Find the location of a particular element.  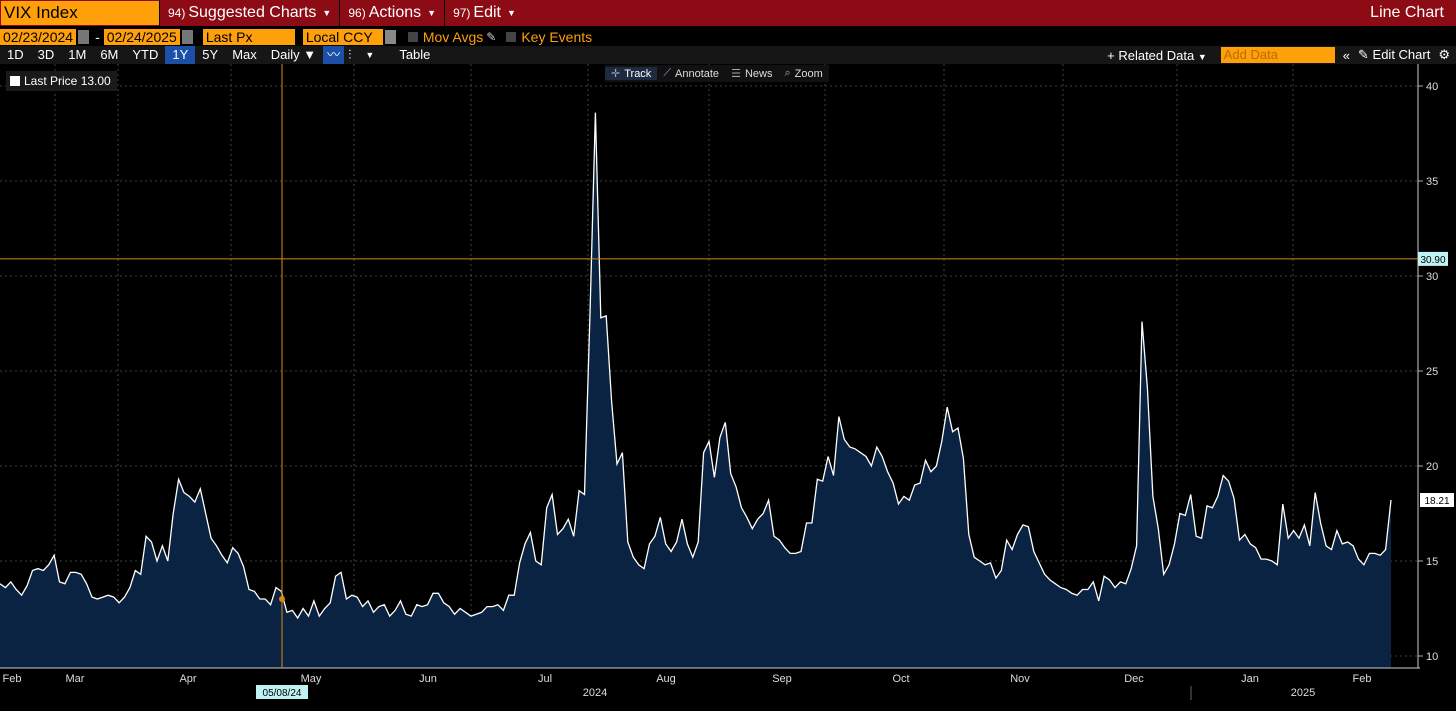

period-1m-button: 1M is located at coordinates (77, 55).